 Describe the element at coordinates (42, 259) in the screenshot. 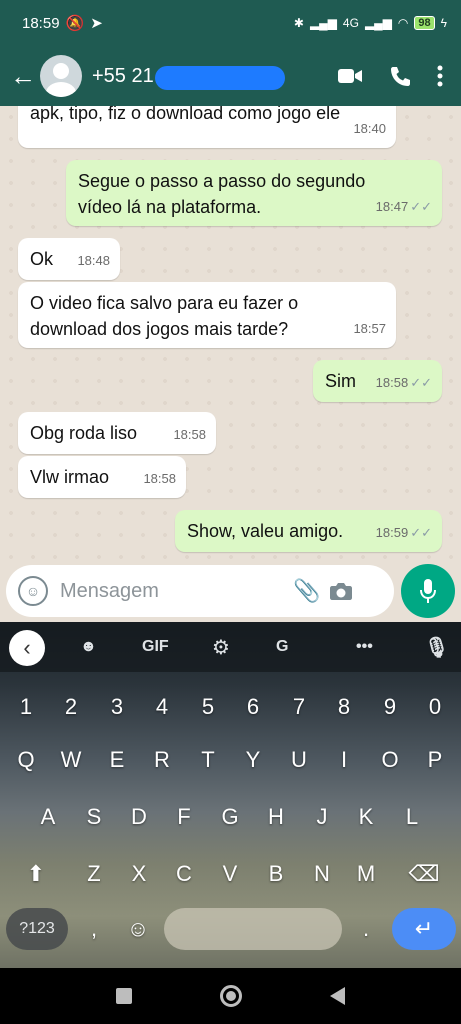

I see `message-text: Ok` at that location.